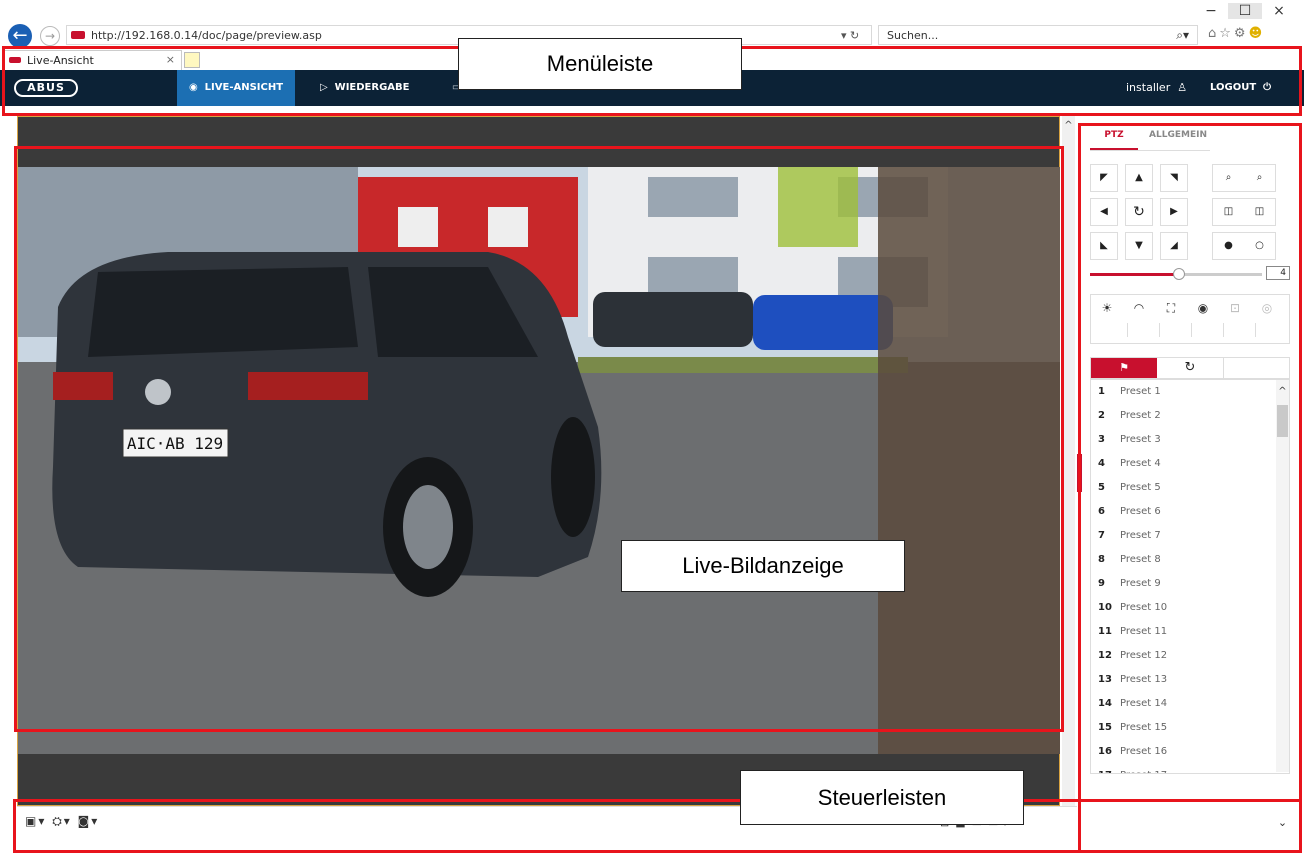 The width and height of the screenshot is (1304, 858). Describe the element at coordinates (600, 64) in the screenshot. I see `annotation-label-menu: Menüleiste` at that location.